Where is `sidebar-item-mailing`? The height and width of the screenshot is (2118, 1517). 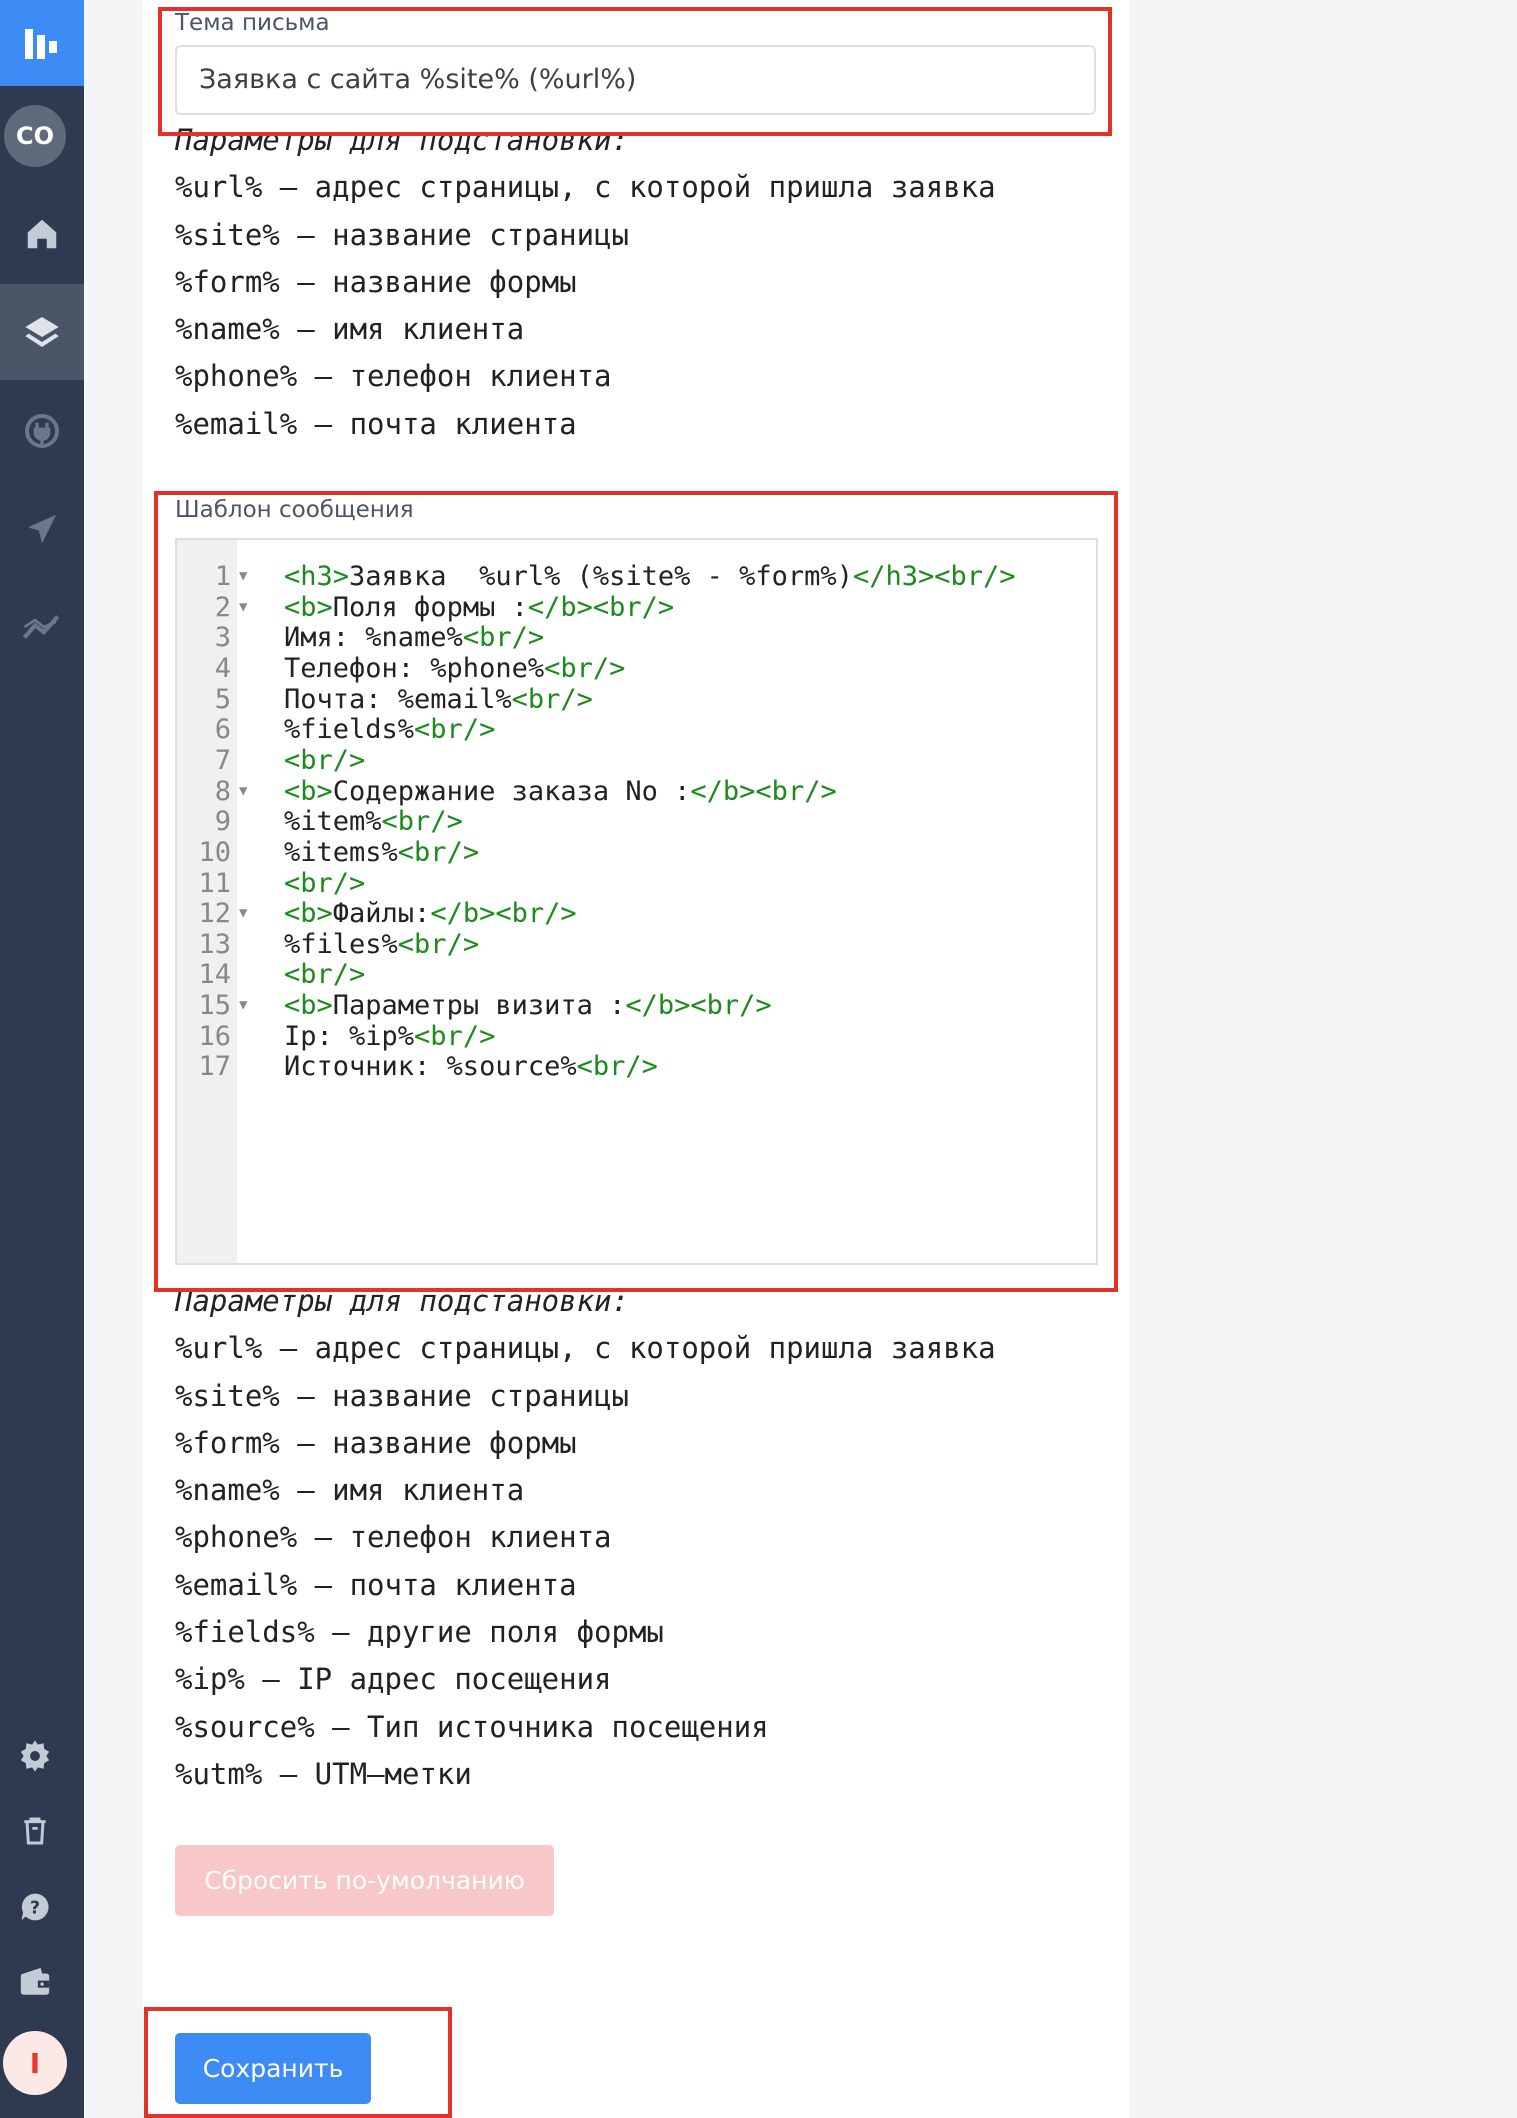 sidebar-item-mailing is located at coordinates (42, 529).